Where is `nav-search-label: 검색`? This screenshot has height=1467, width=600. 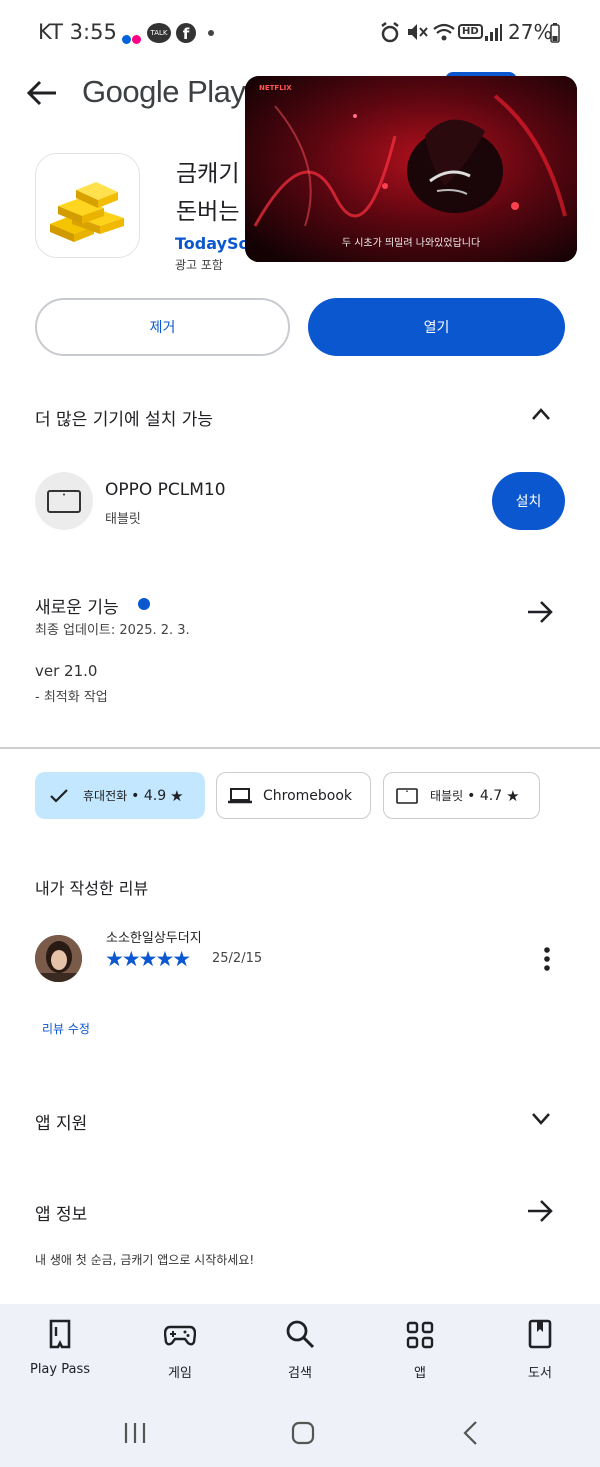 nav-search-label: 검색 is located at coordinates (300, 1373).